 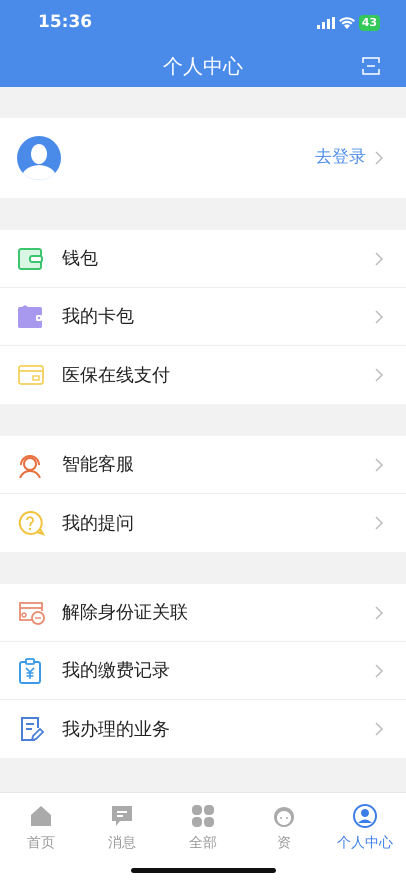 What do you see at coordinates (325, 22) in the screenshot?
I see `signal-icon` at bounding box center [325, 22].